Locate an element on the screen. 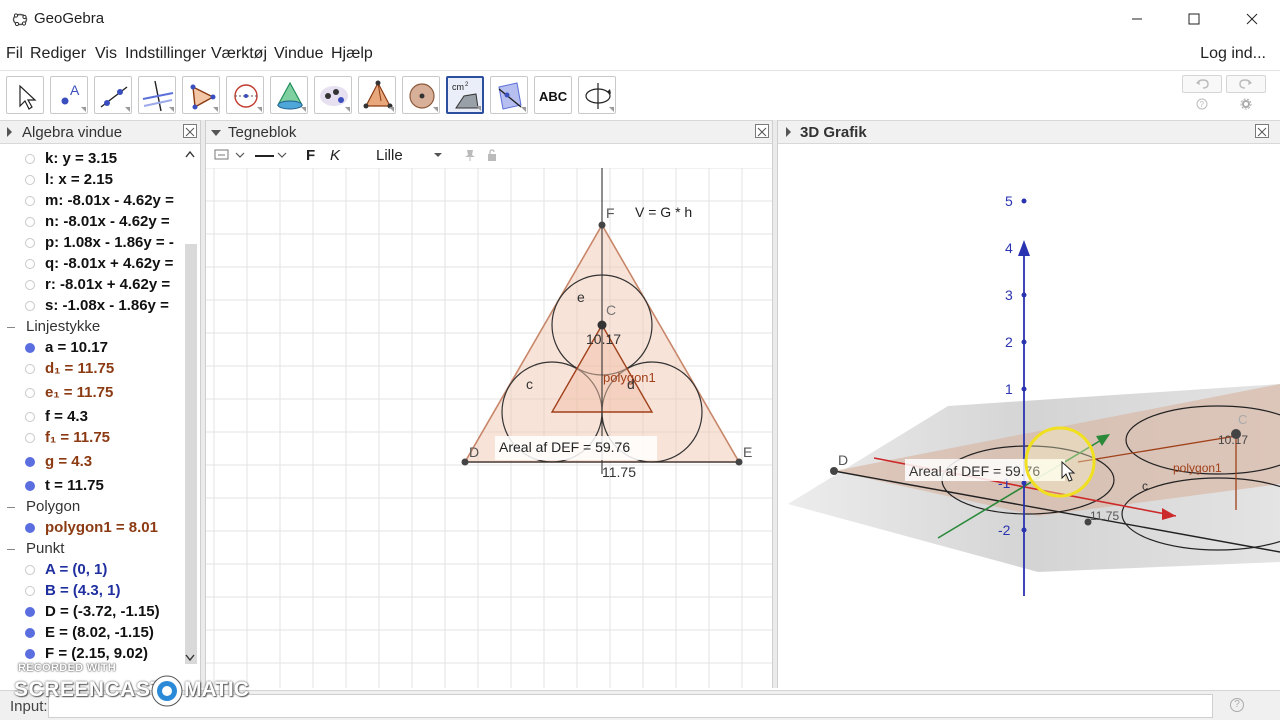 This screenshot has height=720, width=1280. point-C is located at coordinates (602, 325).